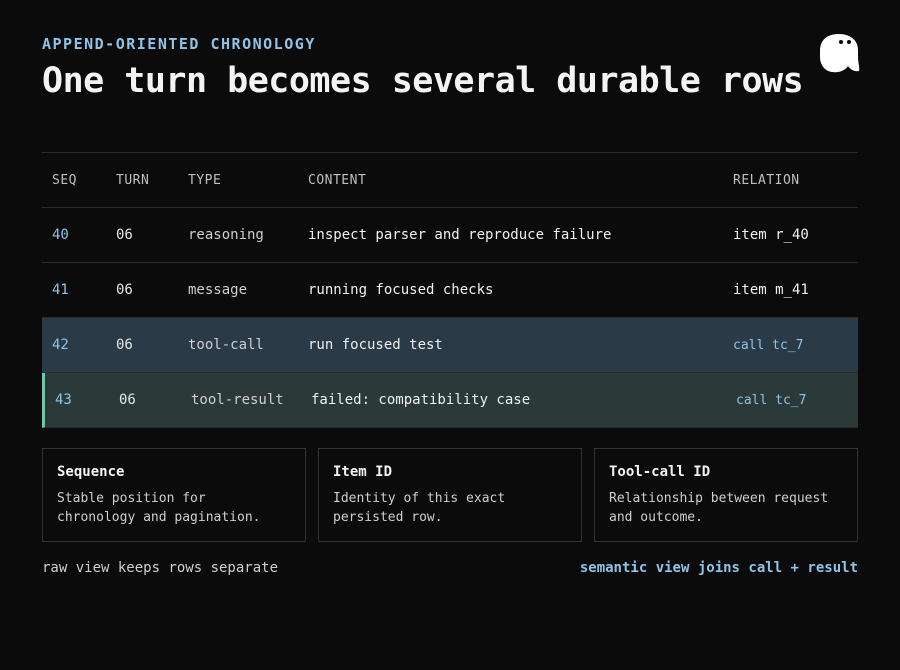  Describe the element at coordinates (63, 400) in the screenshot. I see `row-seq: 43` at that location.